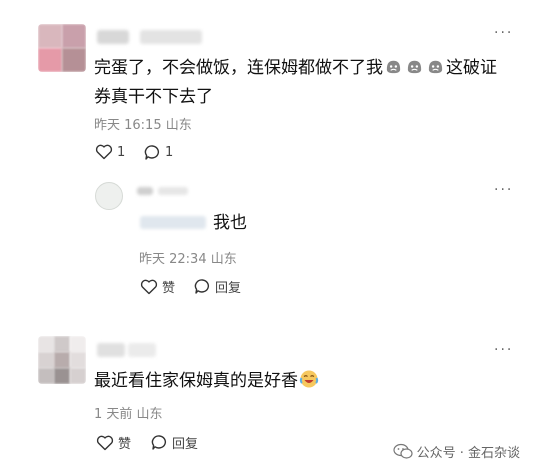 Image resolution: width=534 pixels, height=475 pixels. What do you see at coordinates (173, 222) in the screenshot?
I see `mention-redacted` at bounding box center [173, 222].